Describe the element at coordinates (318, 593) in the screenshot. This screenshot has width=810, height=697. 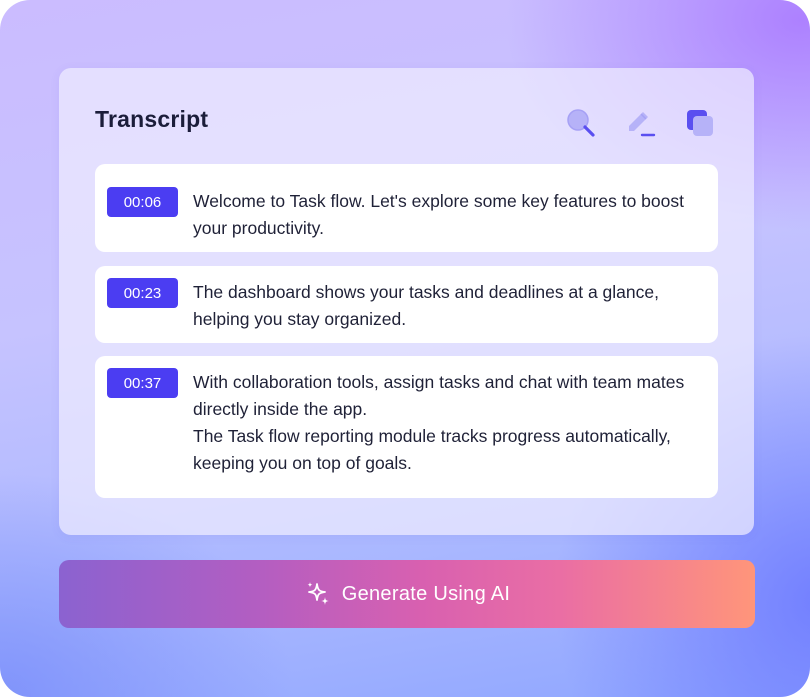
I see `sparkles-icon` at that location.